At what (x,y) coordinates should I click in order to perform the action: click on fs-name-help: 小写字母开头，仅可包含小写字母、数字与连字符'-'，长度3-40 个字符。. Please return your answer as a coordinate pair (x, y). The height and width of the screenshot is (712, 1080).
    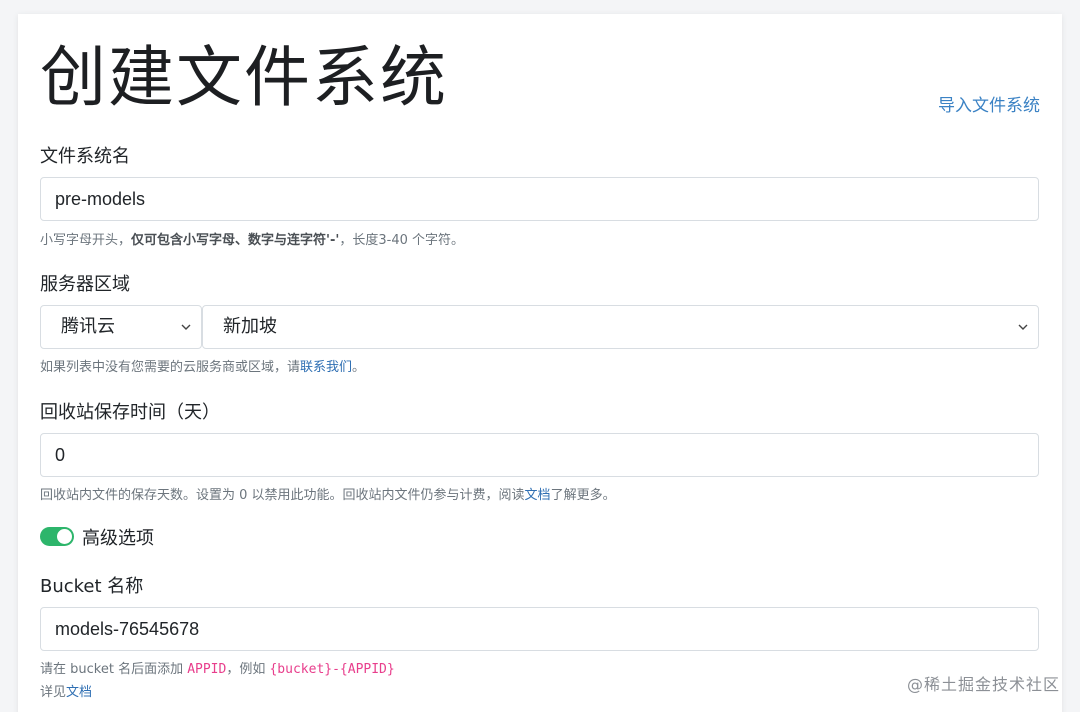
    Looking at the image, I should click on (252, 240).